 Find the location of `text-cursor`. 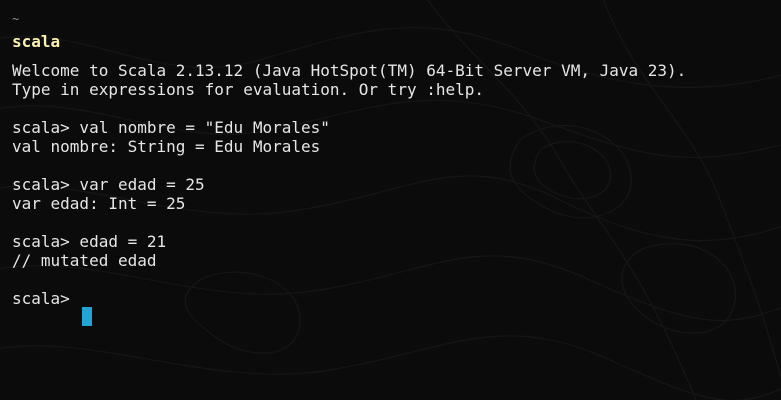

text-cursor is located at coordinates (87, 316).